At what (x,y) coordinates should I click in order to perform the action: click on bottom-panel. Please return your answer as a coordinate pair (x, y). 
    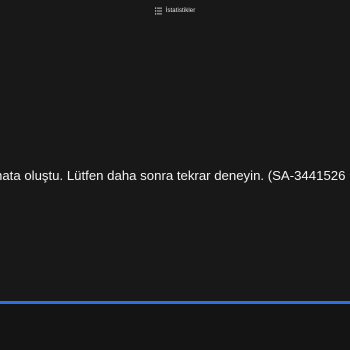
    Looking at the image, I should click on (175, 327).